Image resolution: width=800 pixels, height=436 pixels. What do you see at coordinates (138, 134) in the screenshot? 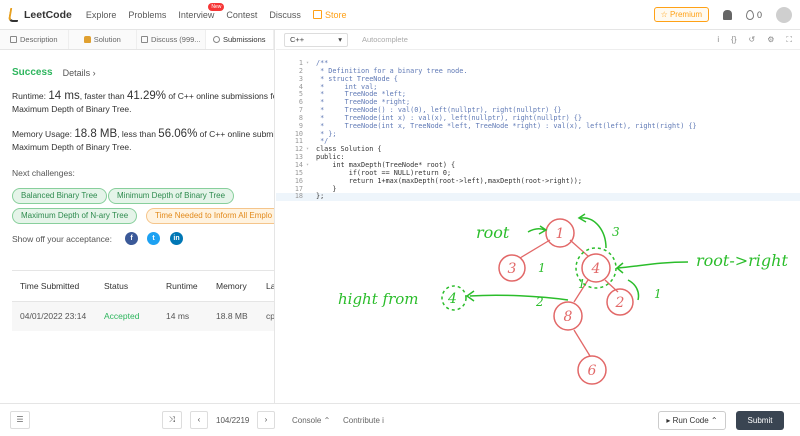
I see `memory-mid: , less than` at bounding box center [138, 134].